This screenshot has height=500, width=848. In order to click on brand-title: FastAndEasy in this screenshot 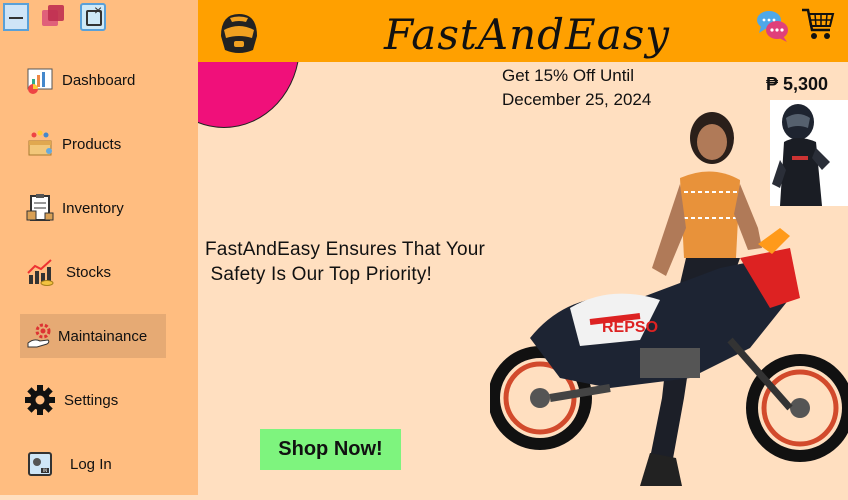, I will do `click(527, 34)`.